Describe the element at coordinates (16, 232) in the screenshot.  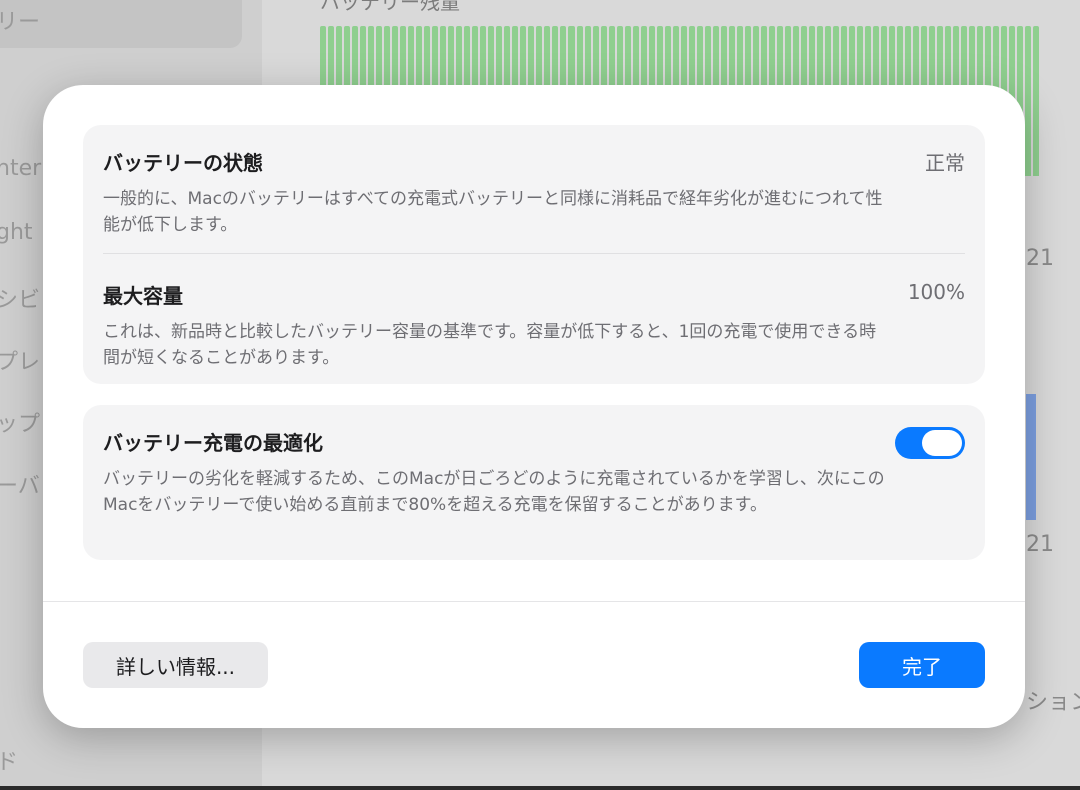
I see `background-sidebar-label: ght` at that location.